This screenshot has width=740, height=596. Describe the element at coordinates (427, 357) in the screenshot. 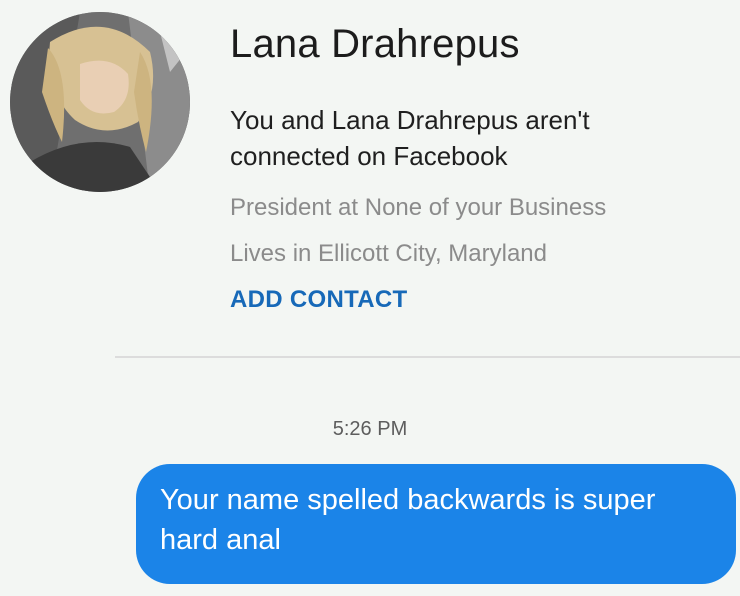

I see `divider` at that location.